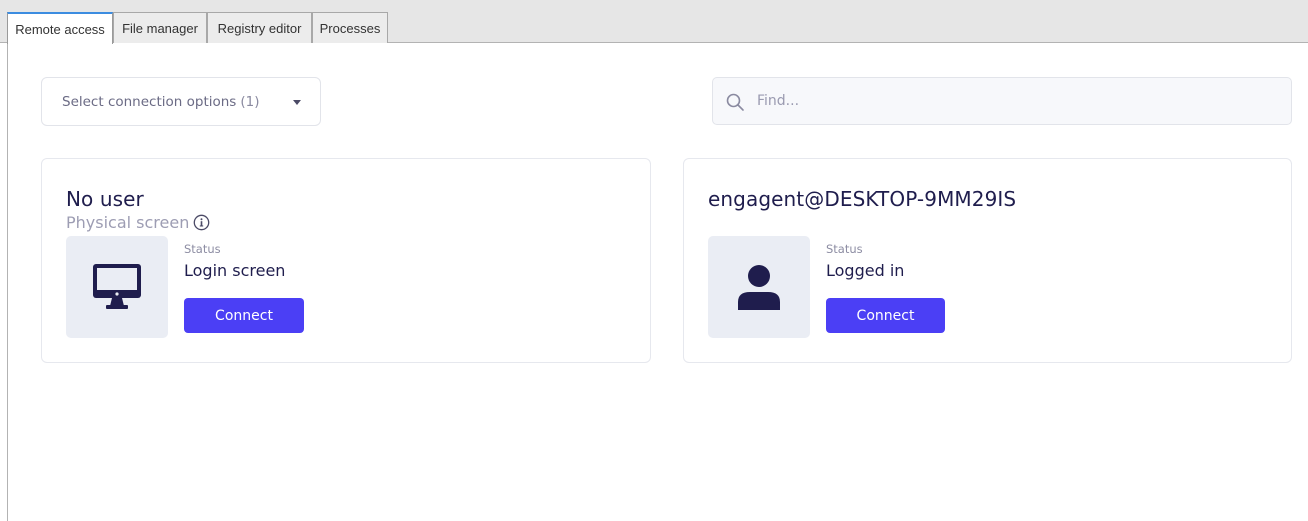  Describe the element at coordinates (105, 199) in the screenshot. I see `session-title: No user` at that location.